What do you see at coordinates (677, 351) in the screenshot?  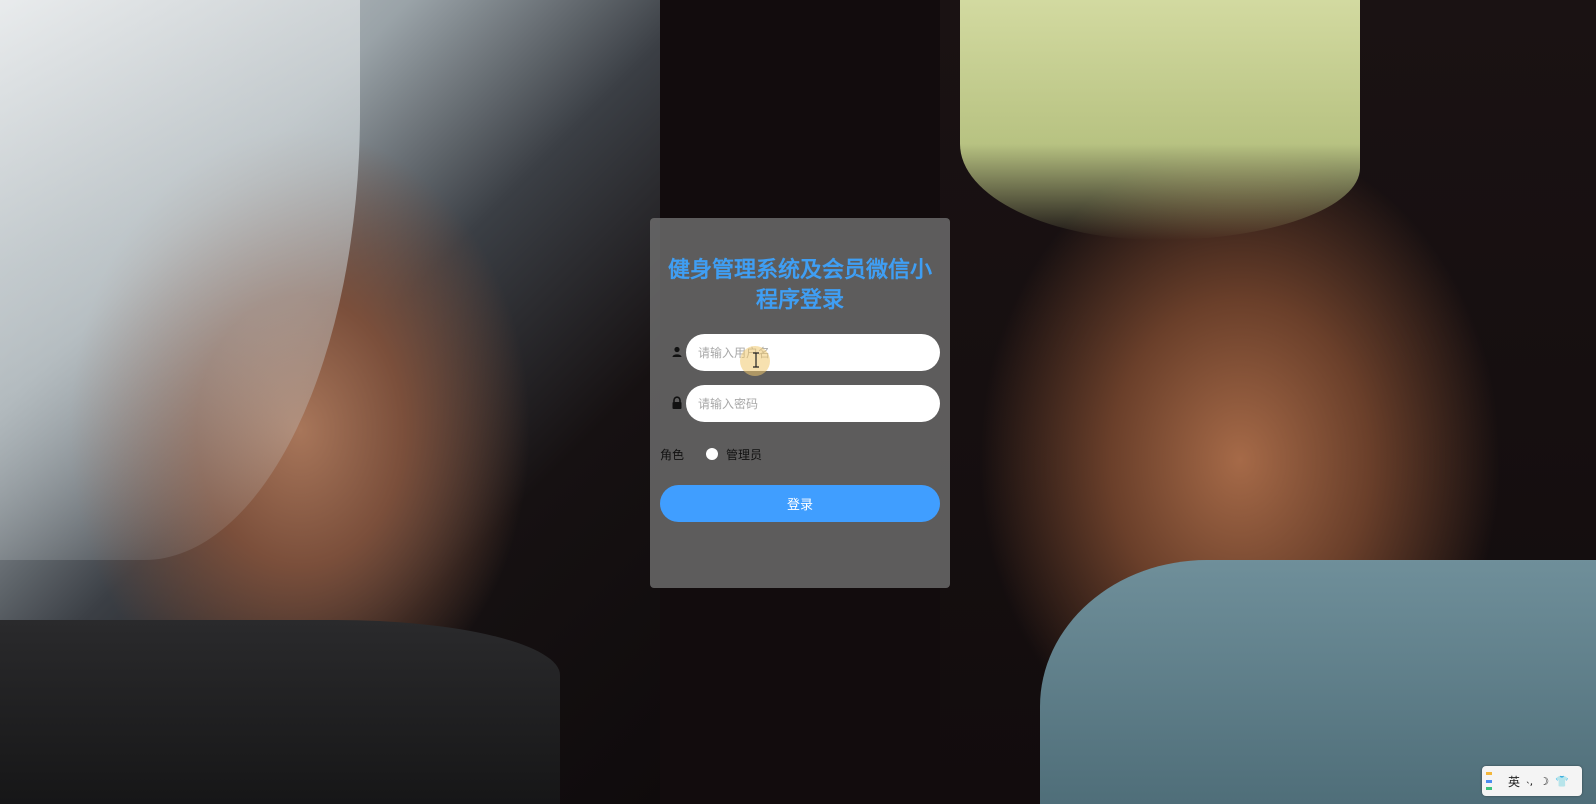 I see `user-icon` at bounding box center [677, 351].